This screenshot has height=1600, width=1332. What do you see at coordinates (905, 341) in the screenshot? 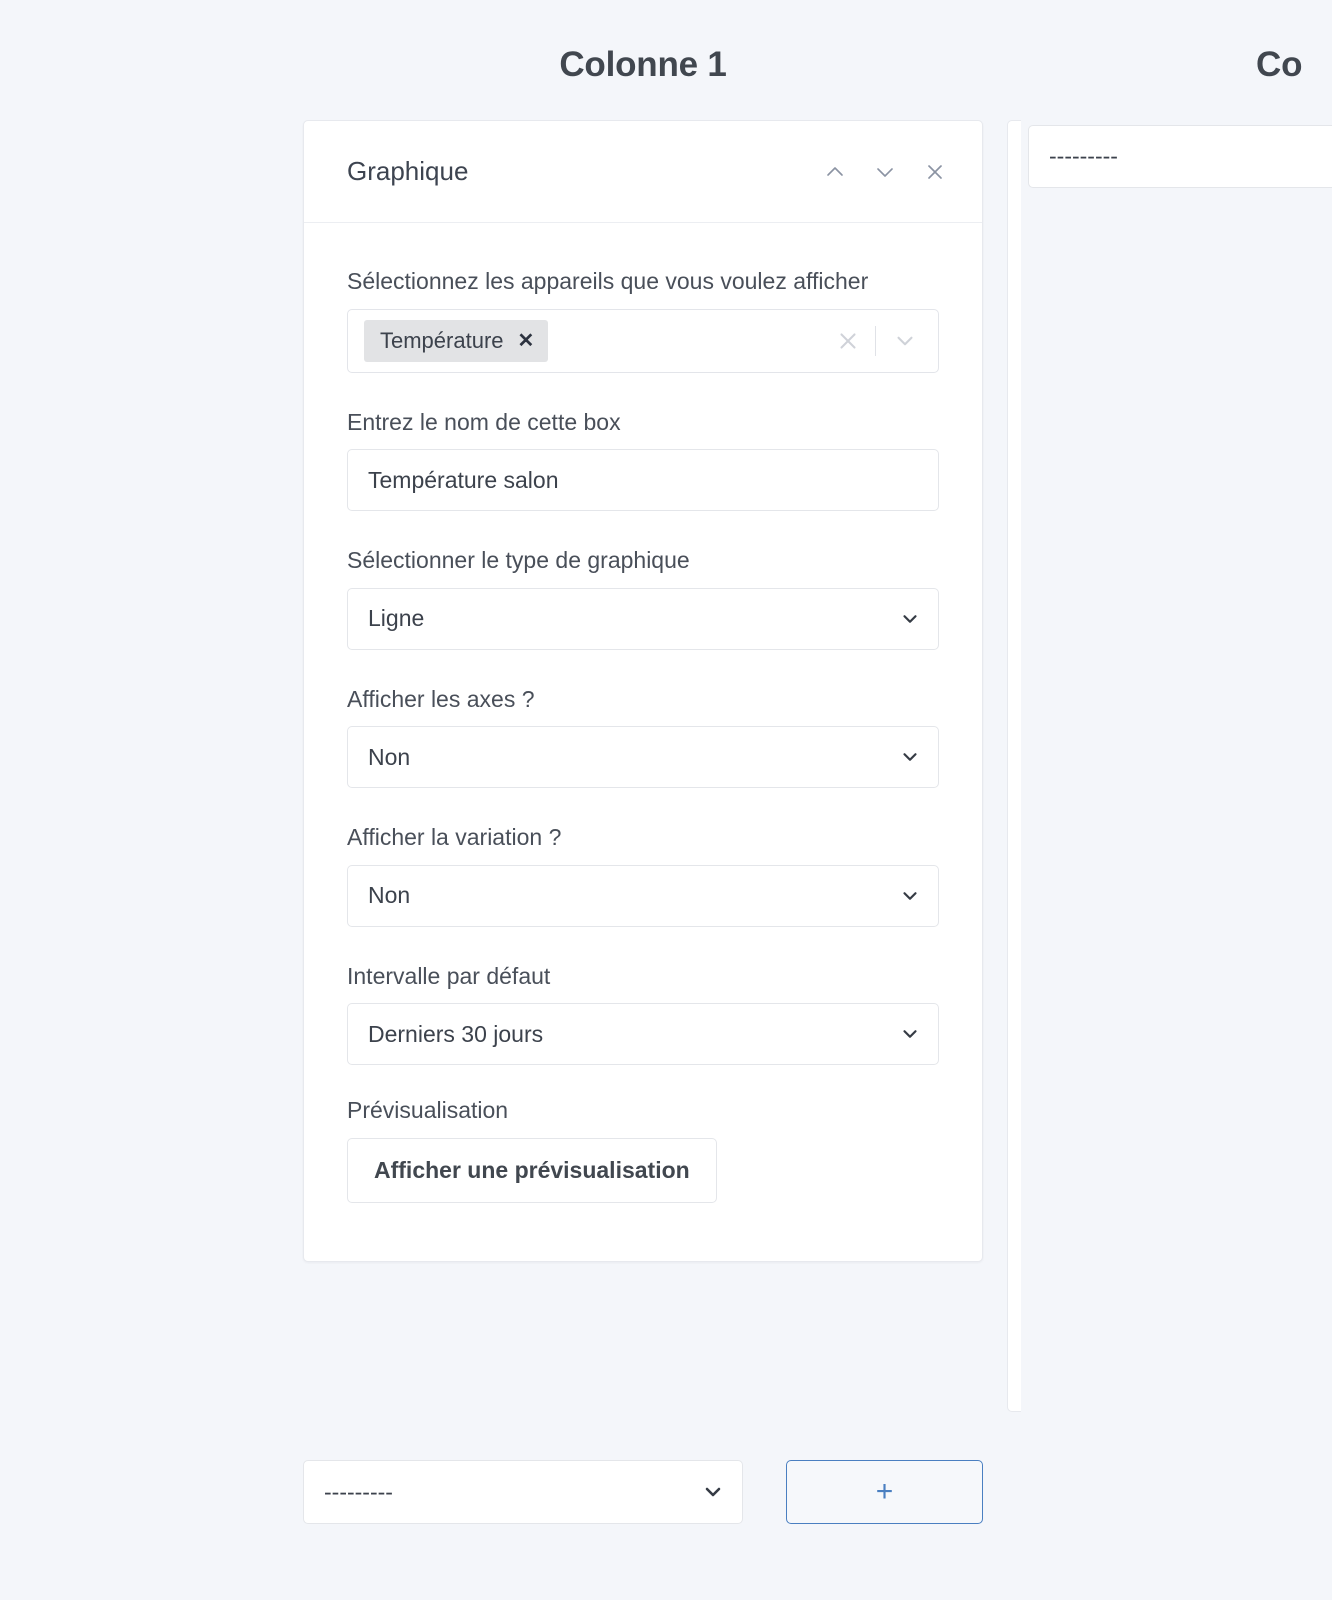
I see `devices-chevron-down-icon` at bounding box center [905, 341].